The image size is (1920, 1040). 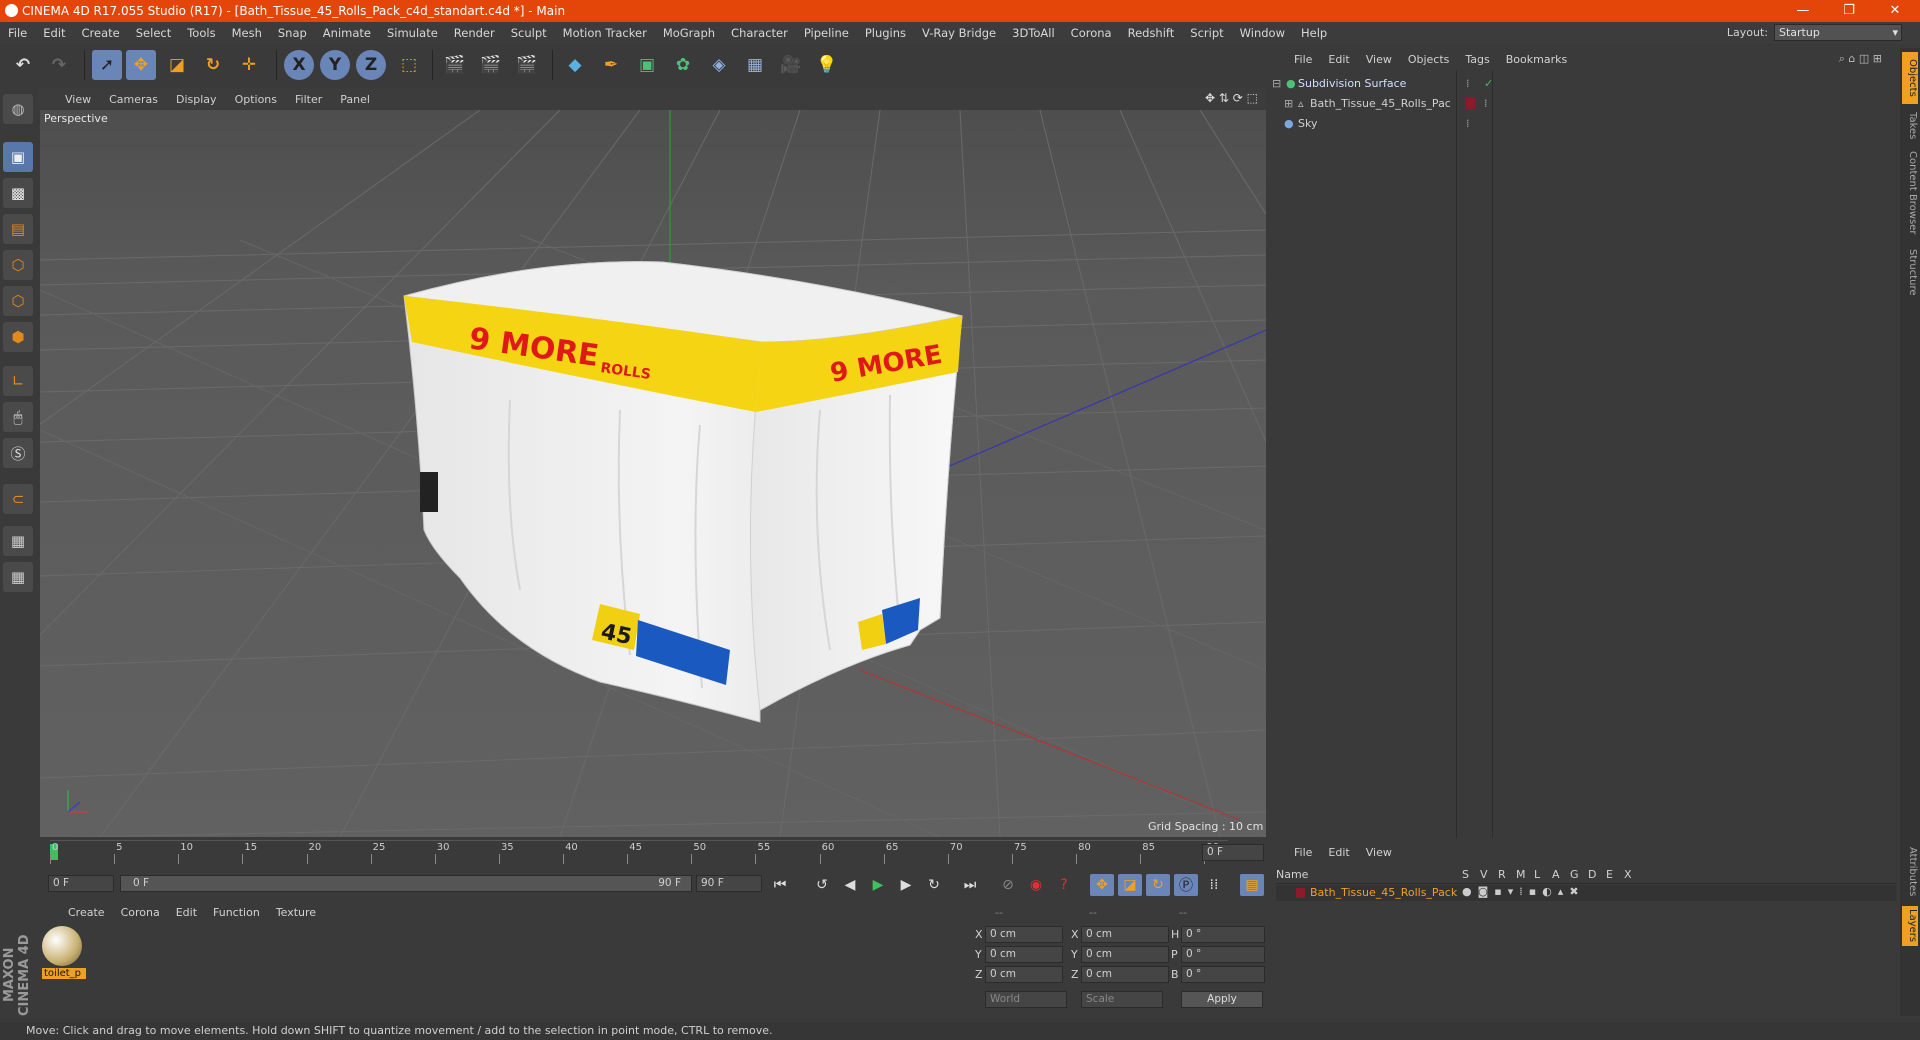 I want to click on y-axis-lock-icon: Y, so click(x=335, y=65).